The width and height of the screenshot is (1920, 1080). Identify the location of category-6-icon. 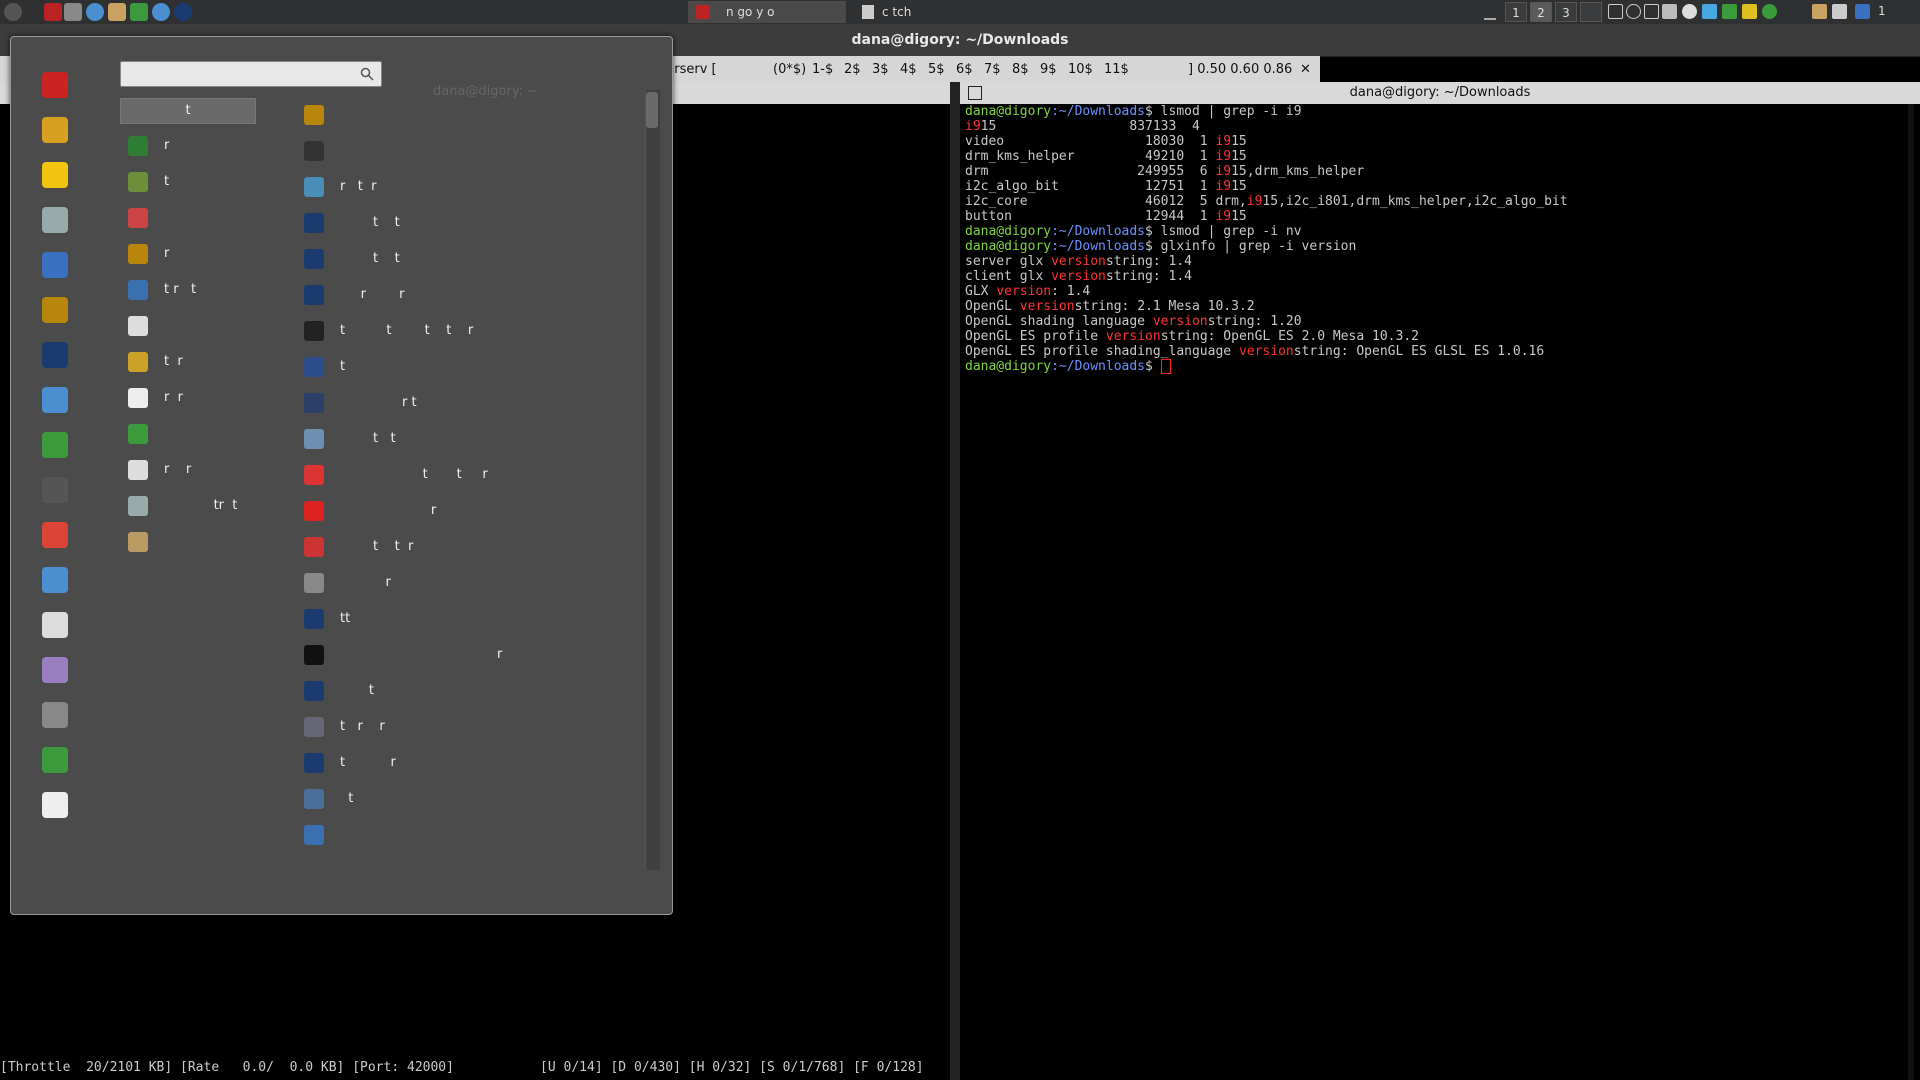
(55, 355).